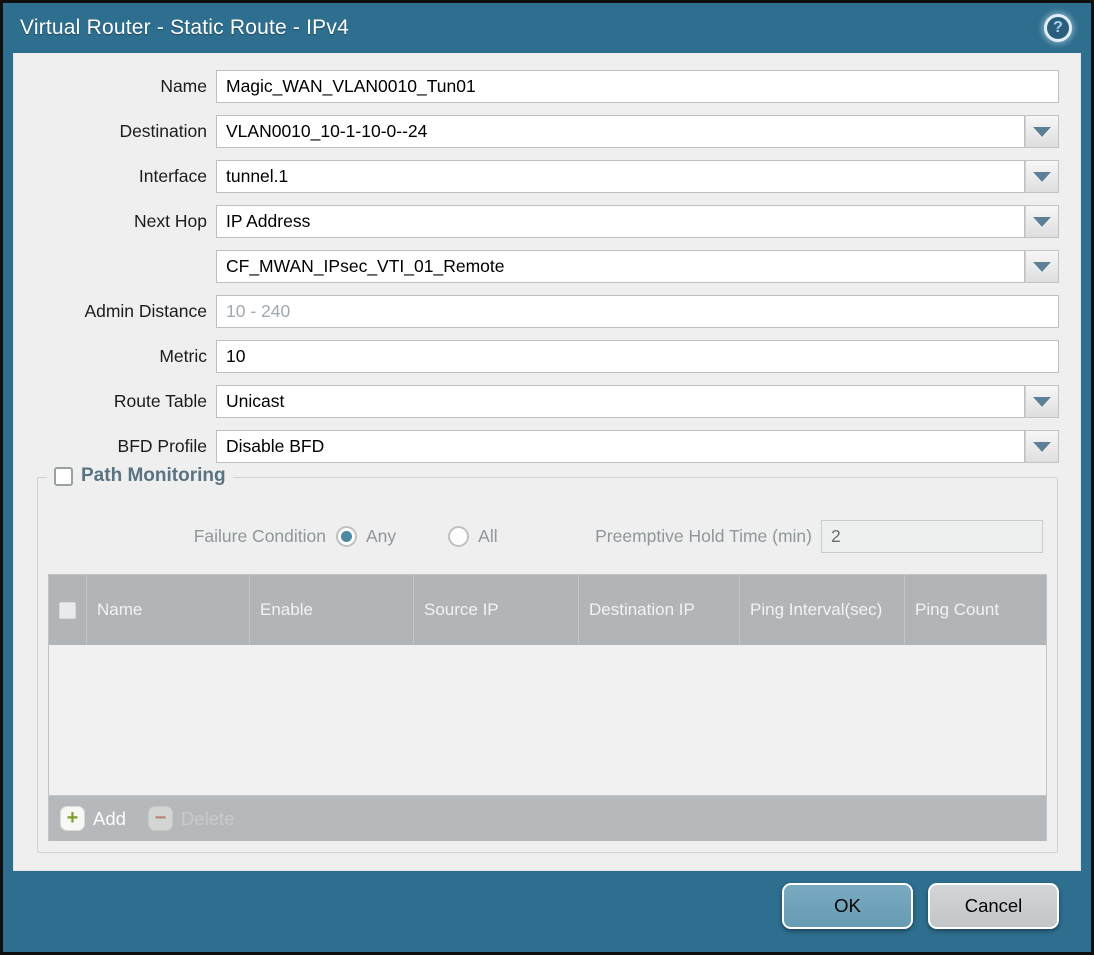 The image size is (1094, 955). What do you see at coordinates (72, 818) in the screenshot?
I see `plus-icon: +` at bounding box center [72, 818].